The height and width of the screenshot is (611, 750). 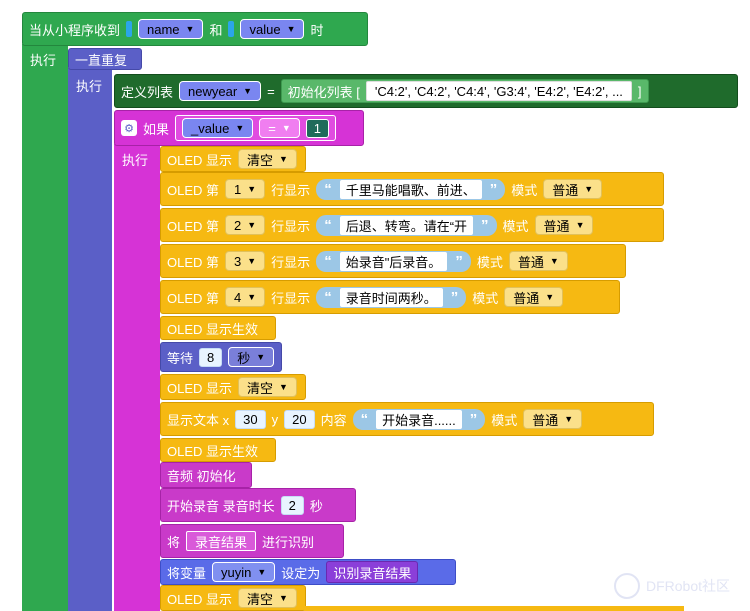 What do you see at coordinates (372, 572) in the screenshot?
I see `recognition-result-block: 识别录音结果` at bounding box center [372, 572].